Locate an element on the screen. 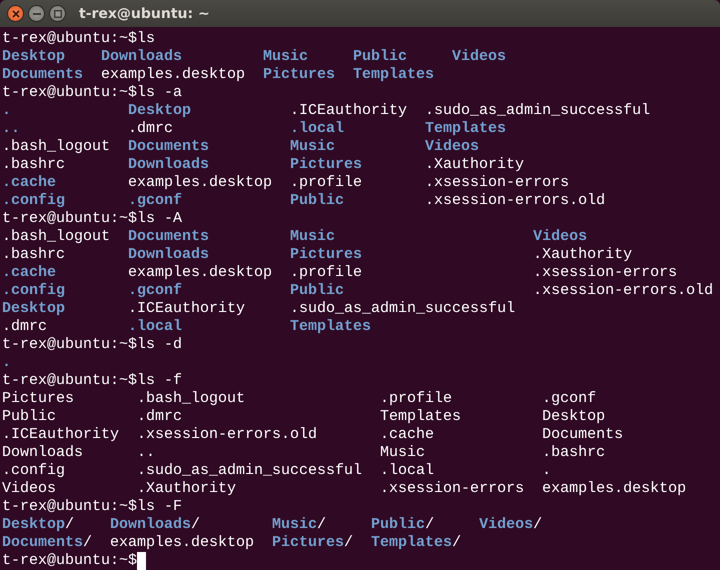 The height and width of the screenshot is (570, 720). maximize-button is located at coordinates (57, 13).